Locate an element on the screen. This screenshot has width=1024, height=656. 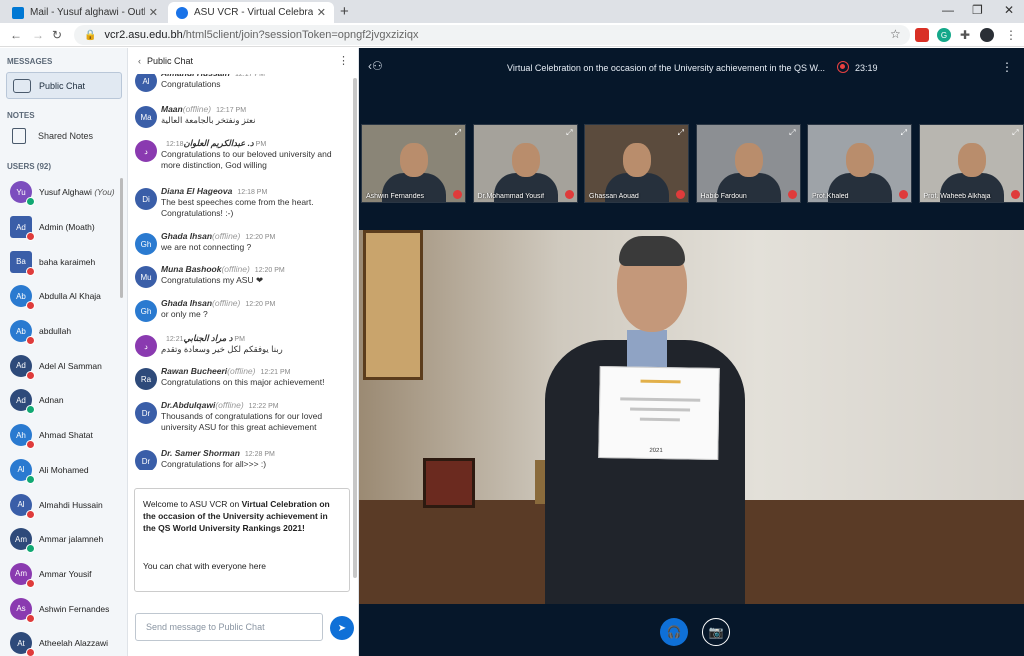
user-name: Ashwin Fernandes is located at coordinates (74, 609).